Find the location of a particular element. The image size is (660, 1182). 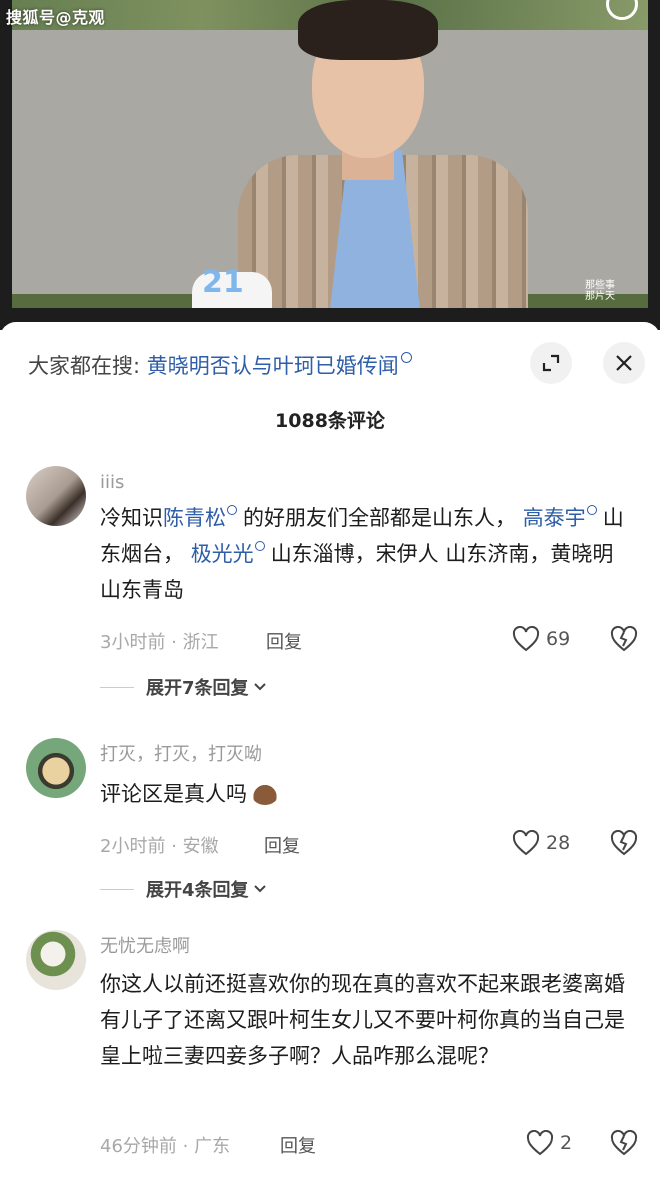

comment-username: 无忧无虑啊 is located at coordinates (145, 945).